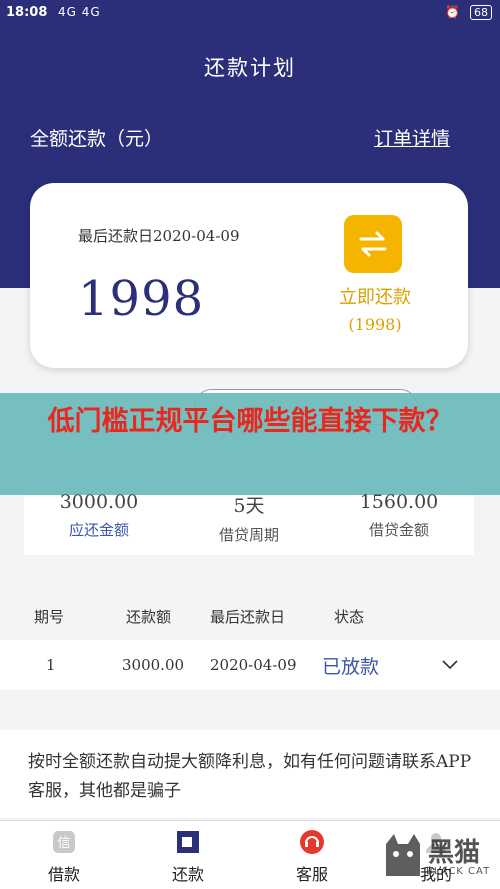 The image size is (500, 889). Describe the element at coordinates (159, 236) in the screenshot. I see `due-date: 最后还款日2020-04-09` at that location.